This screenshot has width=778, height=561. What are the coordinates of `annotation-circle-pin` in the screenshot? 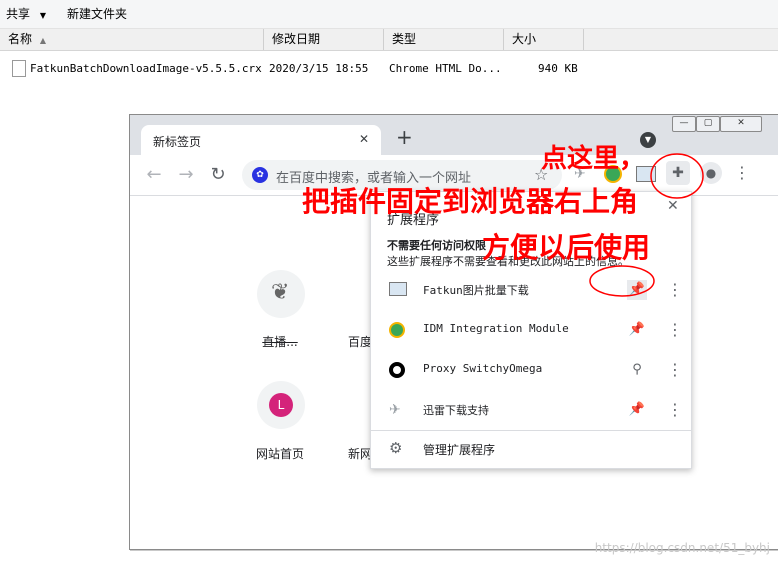 It's located at (622, 281).